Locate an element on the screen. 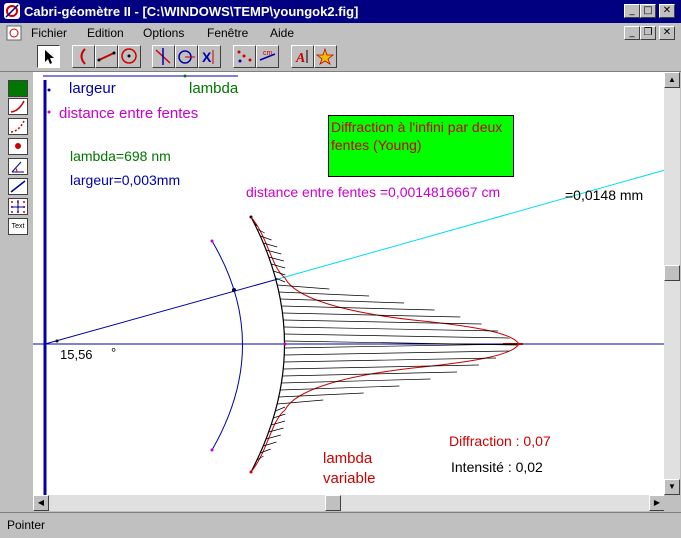 Image resolution: width=681 pixels, height=538 pixels. reflection-tool: X is located at coordinates (209, 56).